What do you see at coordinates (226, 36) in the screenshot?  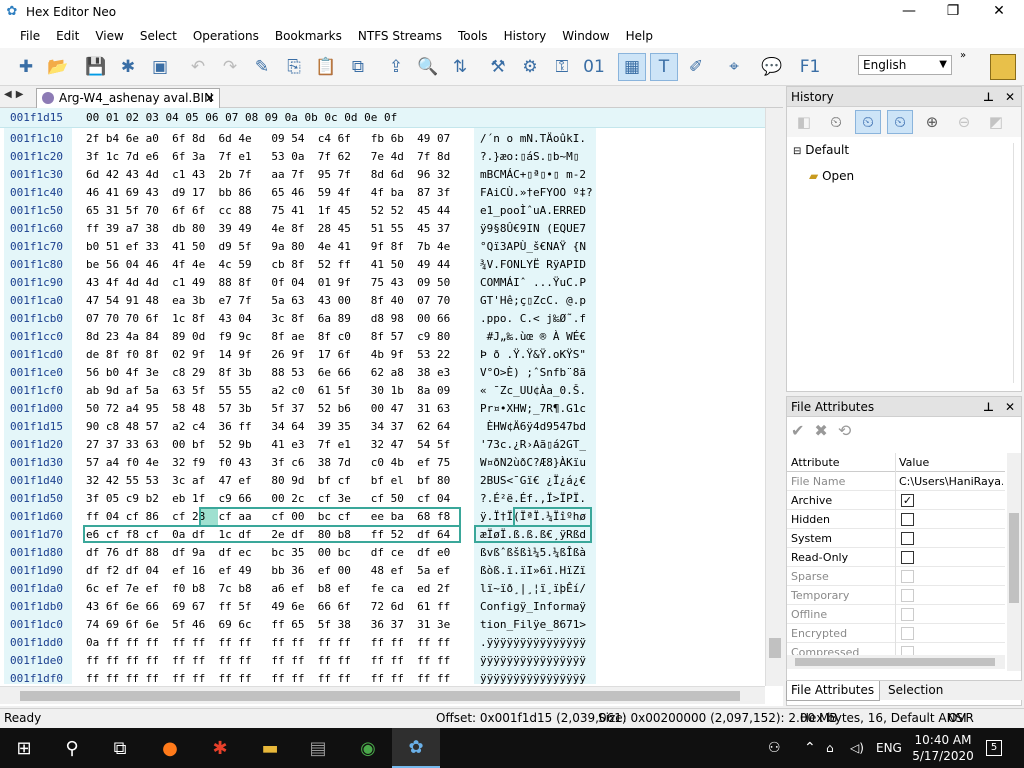 I see `menu-operations: Operations` at bounding box center [226, 36].